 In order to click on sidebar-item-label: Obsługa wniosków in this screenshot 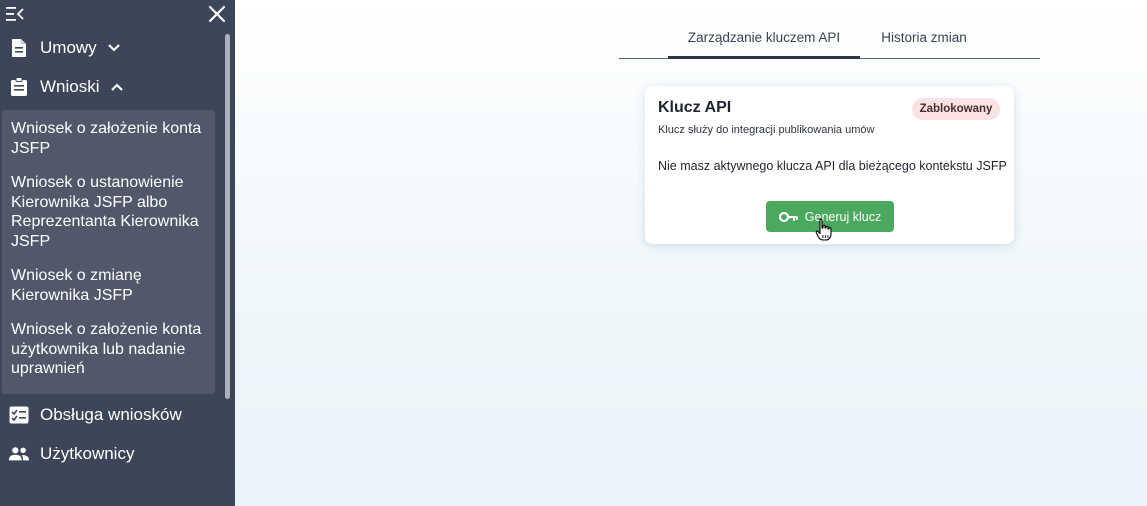, I will do `click(111, 414)`.